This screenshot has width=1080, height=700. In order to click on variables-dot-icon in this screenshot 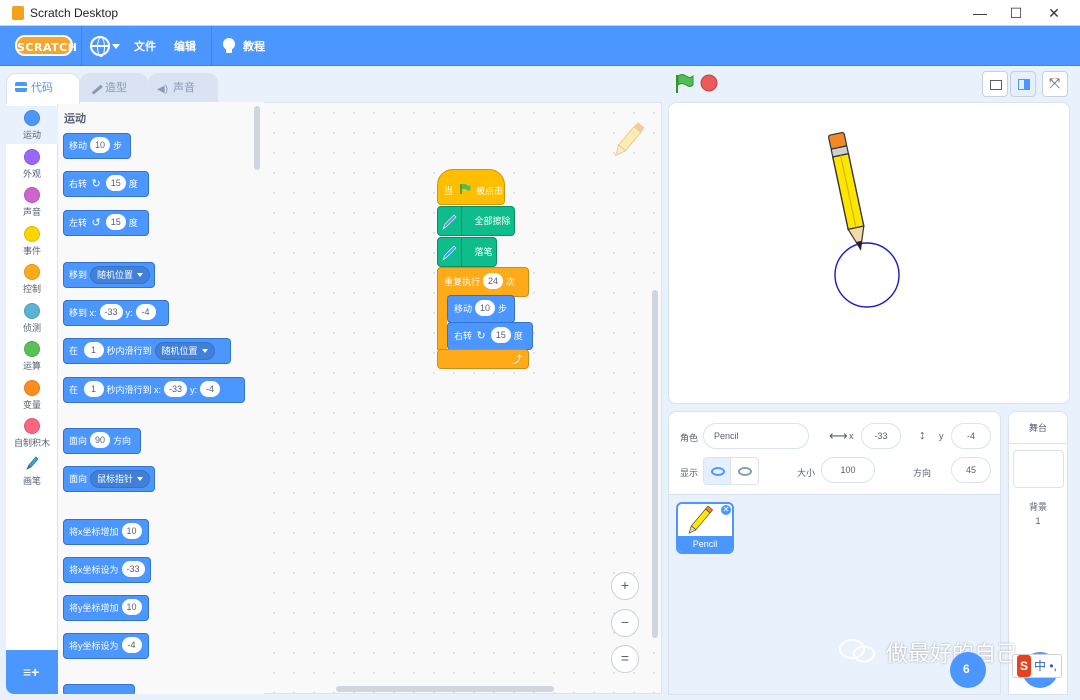, I will do `click(32, 388)`.